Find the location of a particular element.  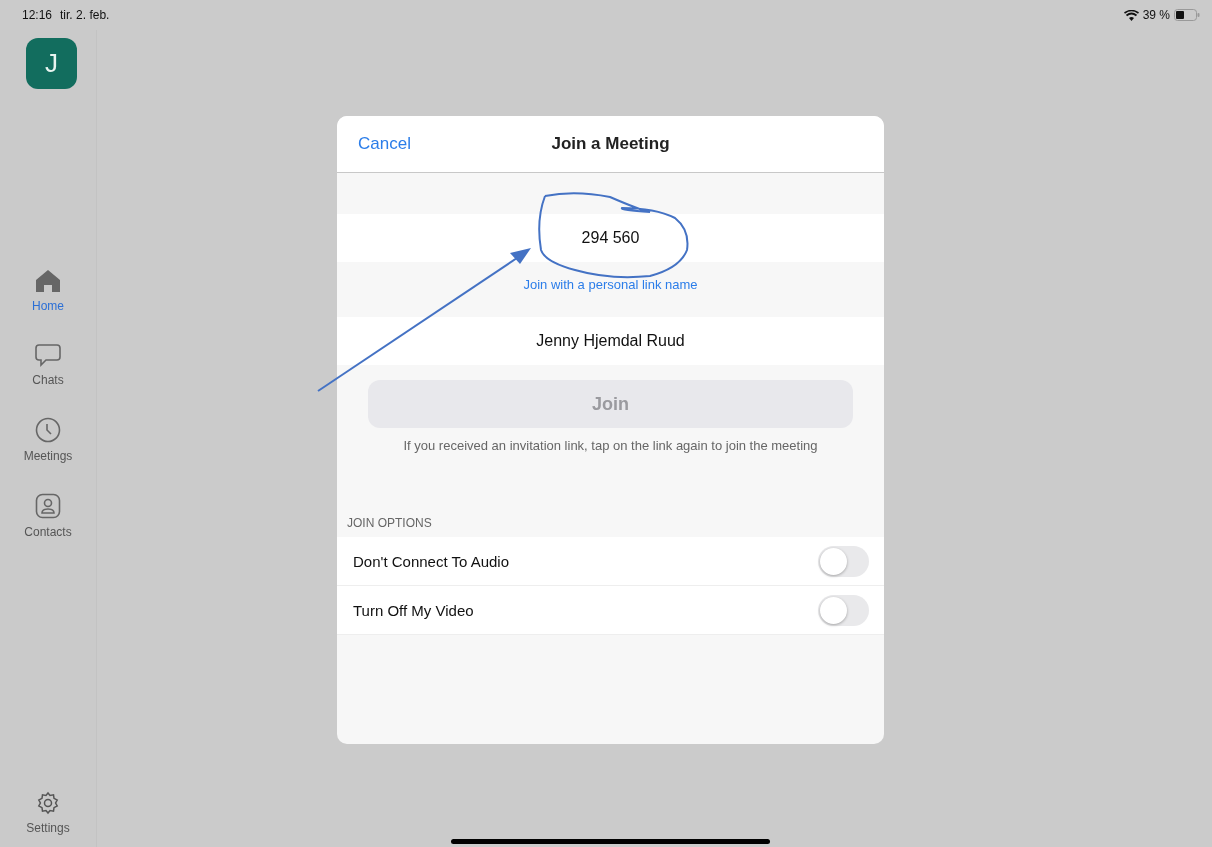

sidebar-tab: Settings is located at coordinates (48, 813).